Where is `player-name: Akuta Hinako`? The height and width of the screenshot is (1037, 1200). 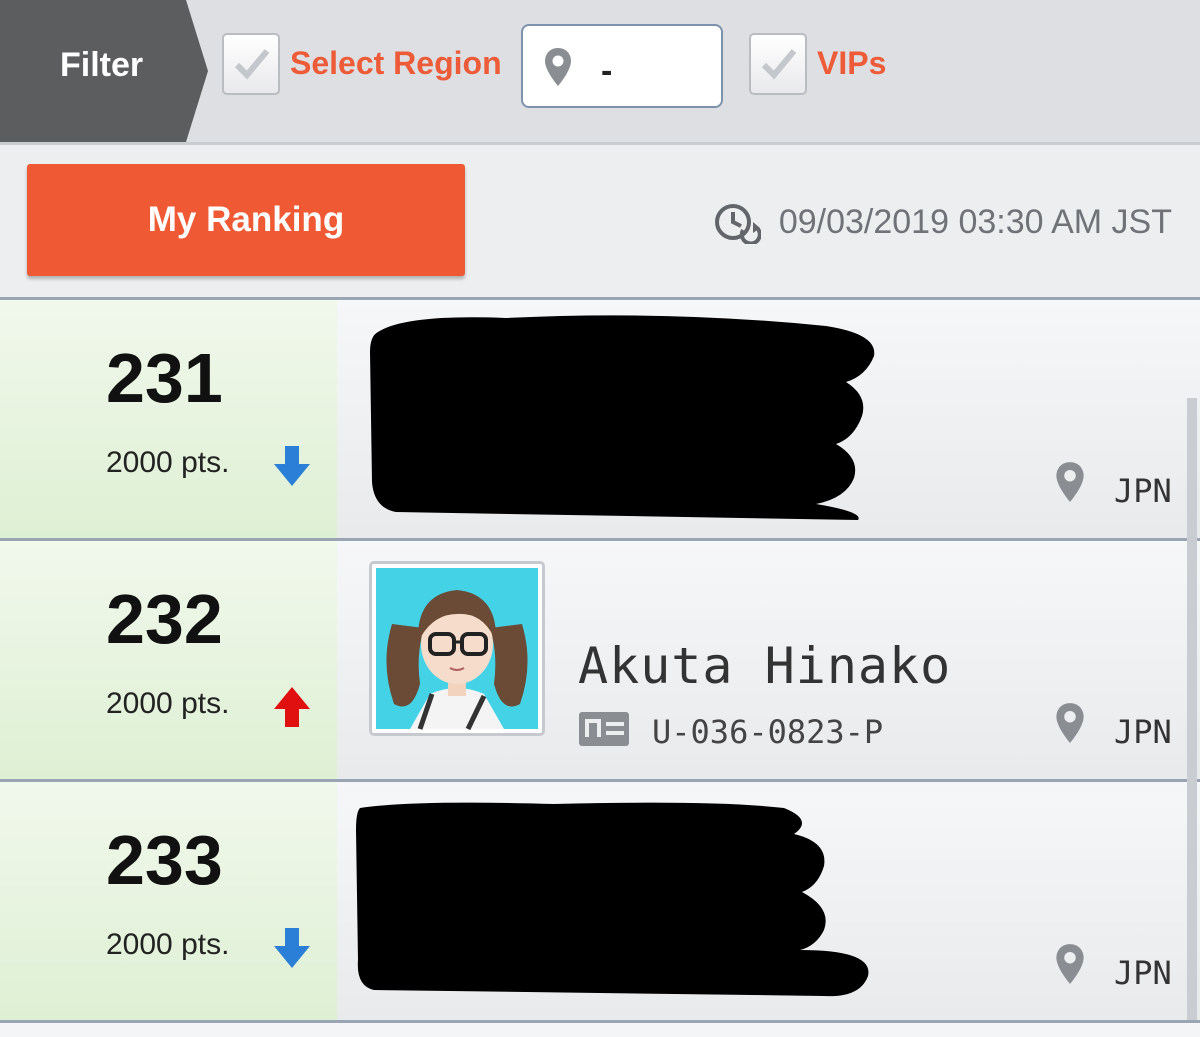 player-name: Akuta Hinako is located at coordinates (765, 666).